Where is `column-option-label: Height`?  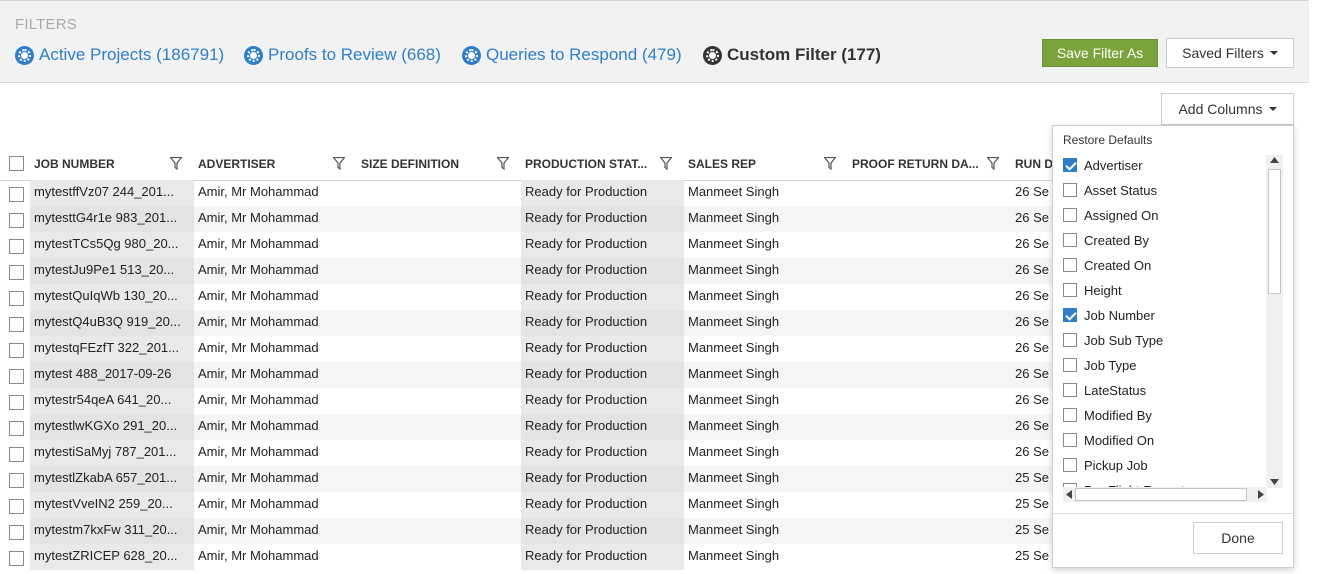
column-option-label: Height is located at coordinates (1103, 290).